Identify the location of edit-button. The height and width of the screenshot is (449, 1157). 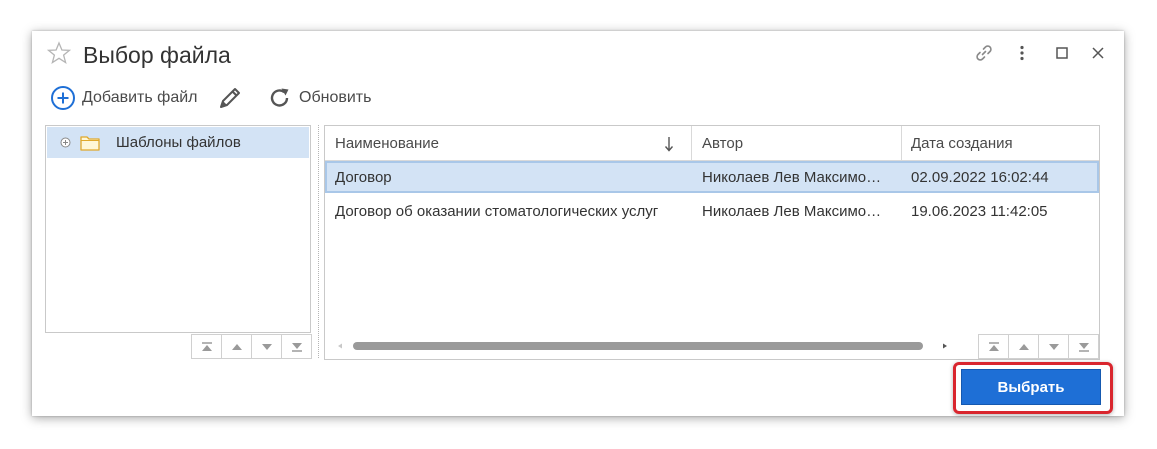
(230, 98).